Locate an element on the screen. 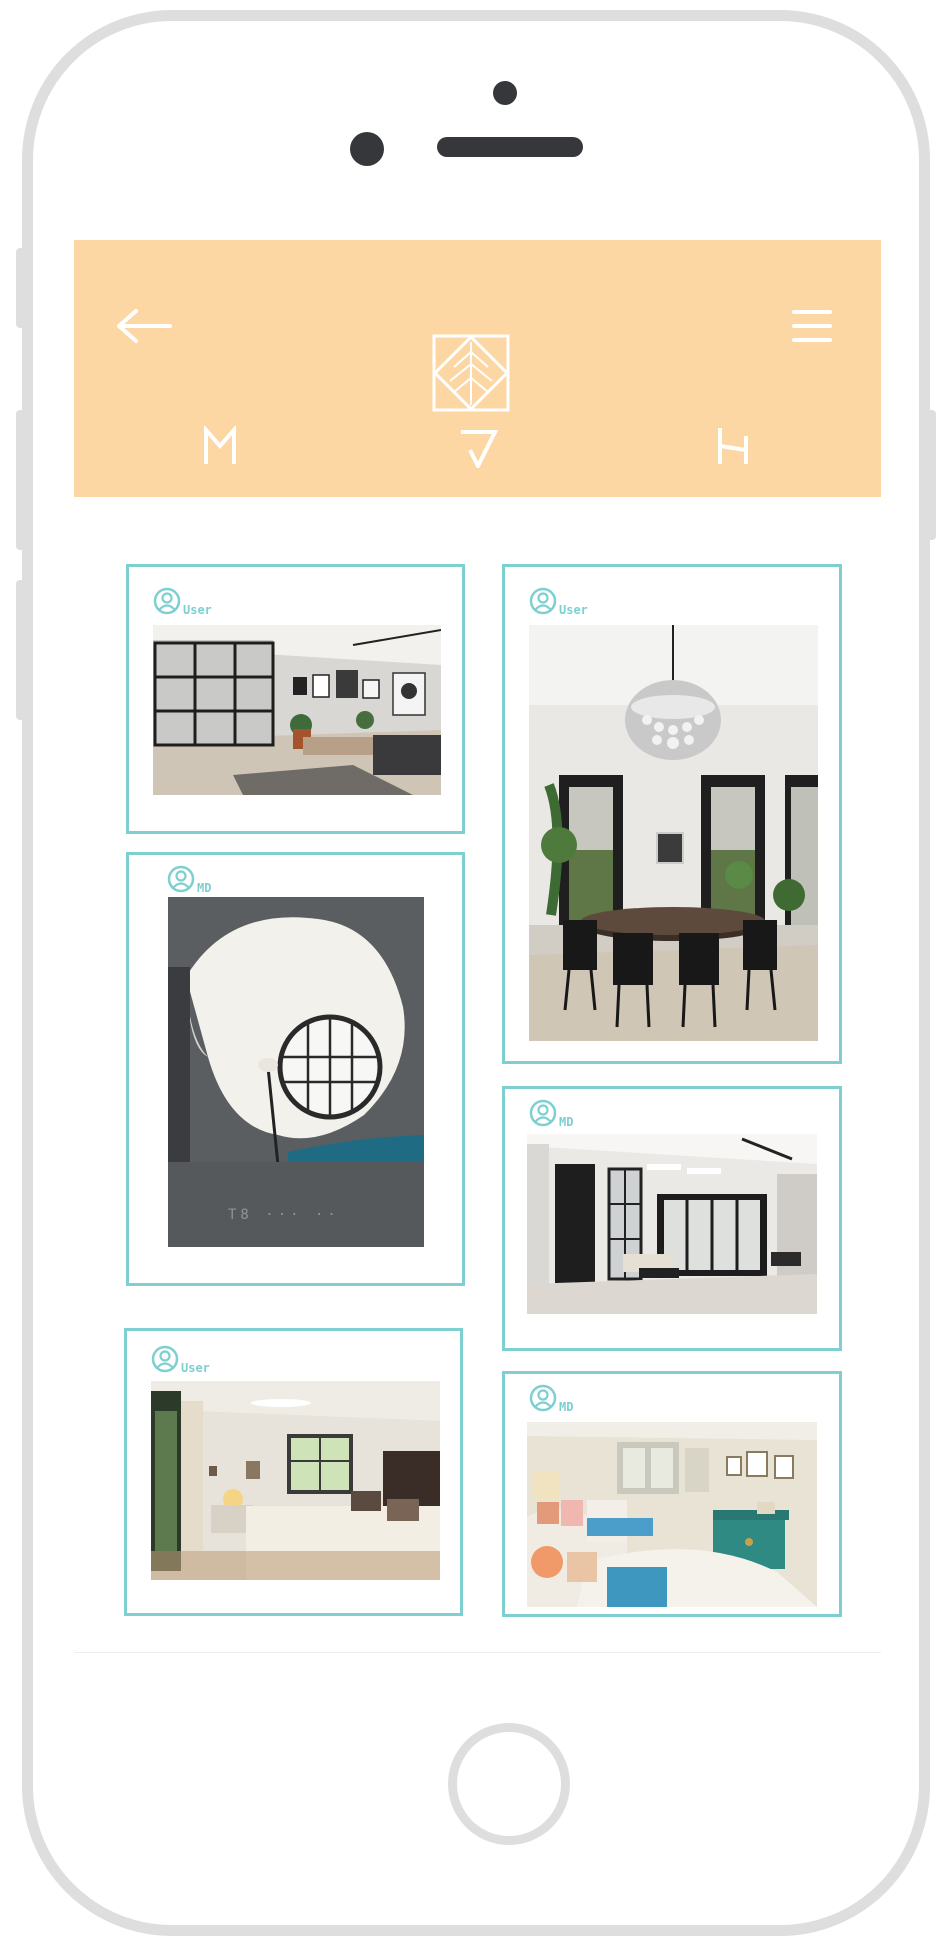 The image size is (952, 1946). interior-photo-modern-lounge is located at coordinates (672, 1224).